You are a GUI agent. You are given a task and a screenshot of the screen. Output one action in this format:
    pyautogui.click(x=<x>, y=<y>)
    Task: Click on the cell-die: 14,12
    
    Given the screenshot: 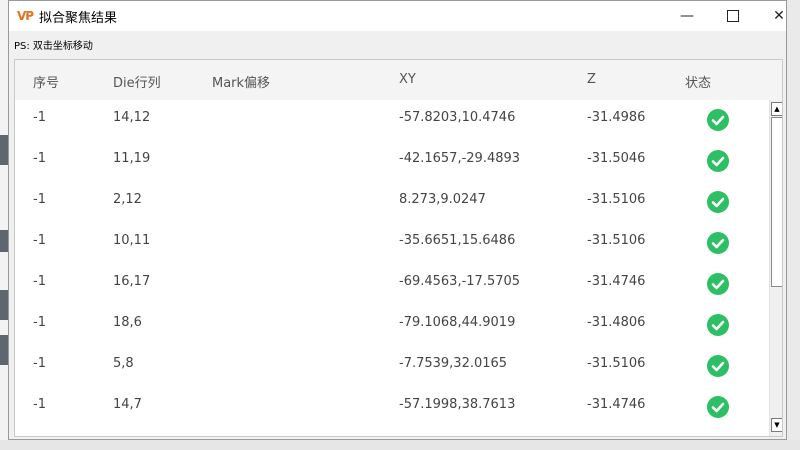 What is the action you would take?
    pyautogui.click(x=132, y=117)
    